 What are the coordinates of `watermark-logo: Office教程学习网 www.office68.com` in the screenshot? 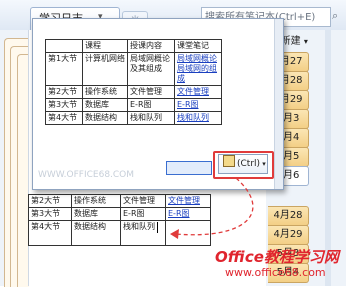 It's located at (279, 265).